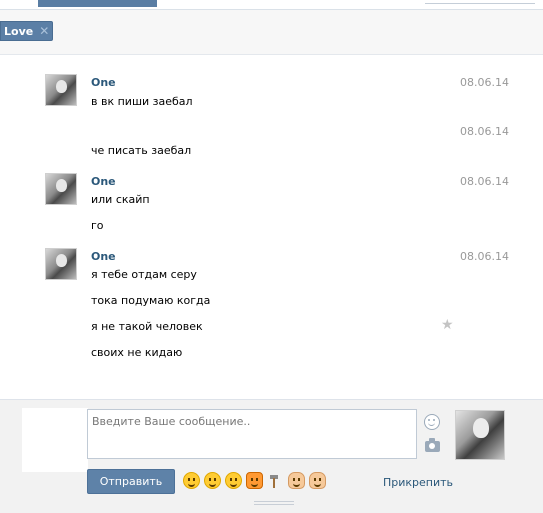 The width and height of the screenshot is (543, 513). Describe the element at coordinates (147, 326) in the screenshot. I see `message-text: я не такой человек` at that location.